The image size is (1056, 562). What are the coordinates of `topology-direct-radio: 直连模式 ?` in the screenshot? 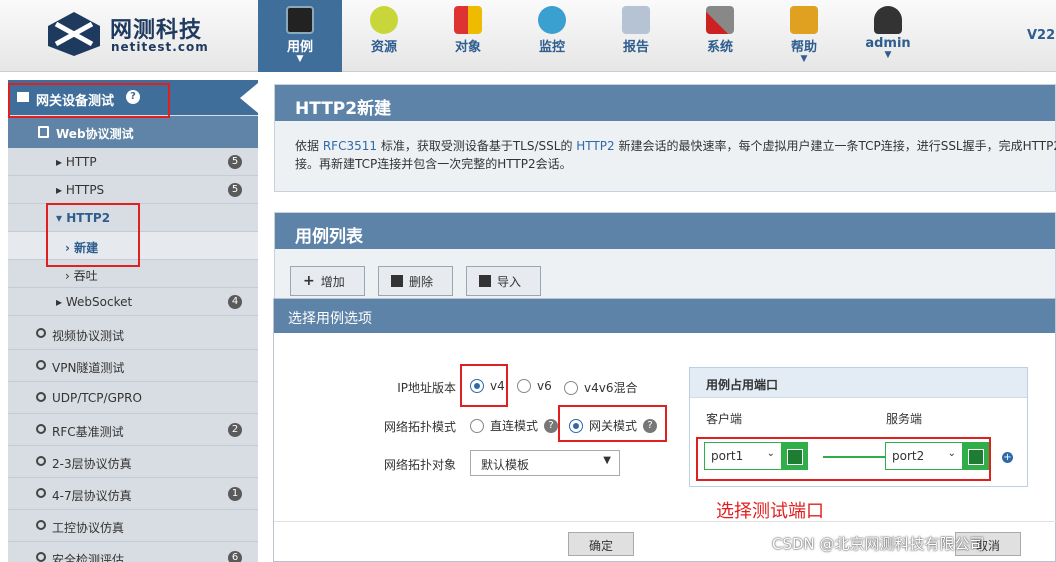 It's located at (514, 425).